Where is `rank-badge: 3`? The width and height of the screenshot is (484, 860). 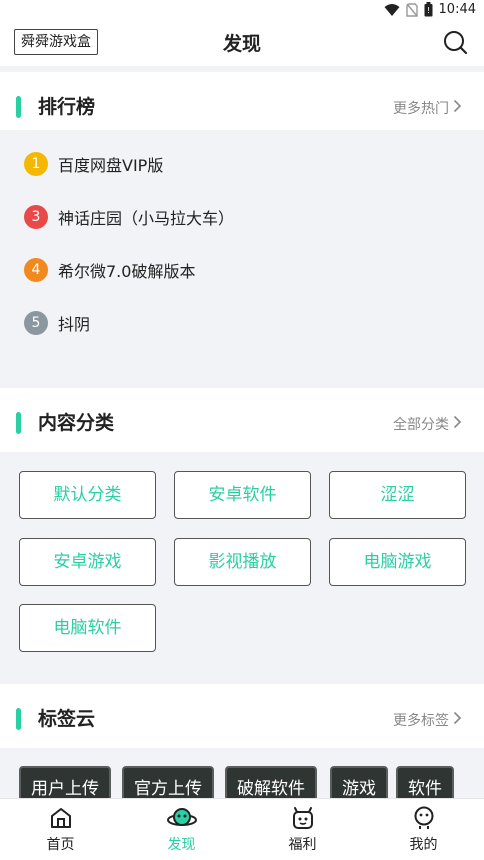
rank-badge: 3 is located at coordinates (36, 217).